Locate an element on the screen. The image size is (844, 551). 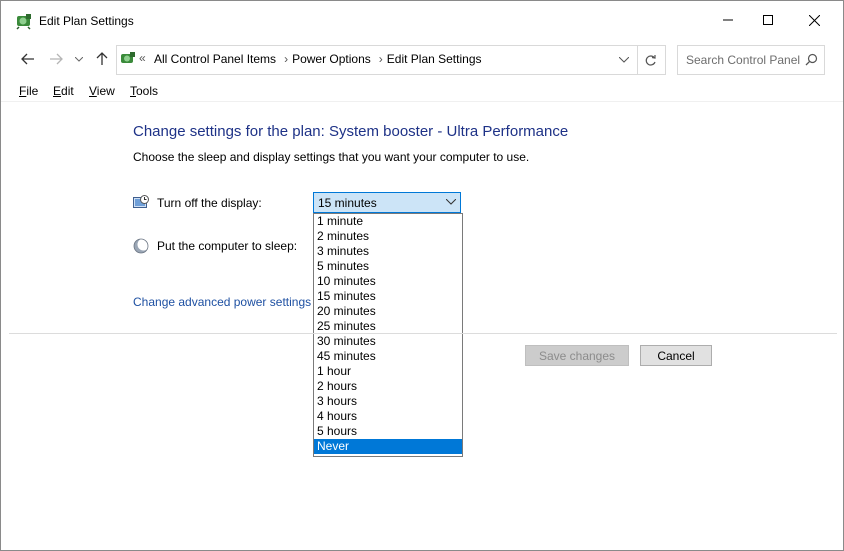
up-button is located at coordinates (102, 59).